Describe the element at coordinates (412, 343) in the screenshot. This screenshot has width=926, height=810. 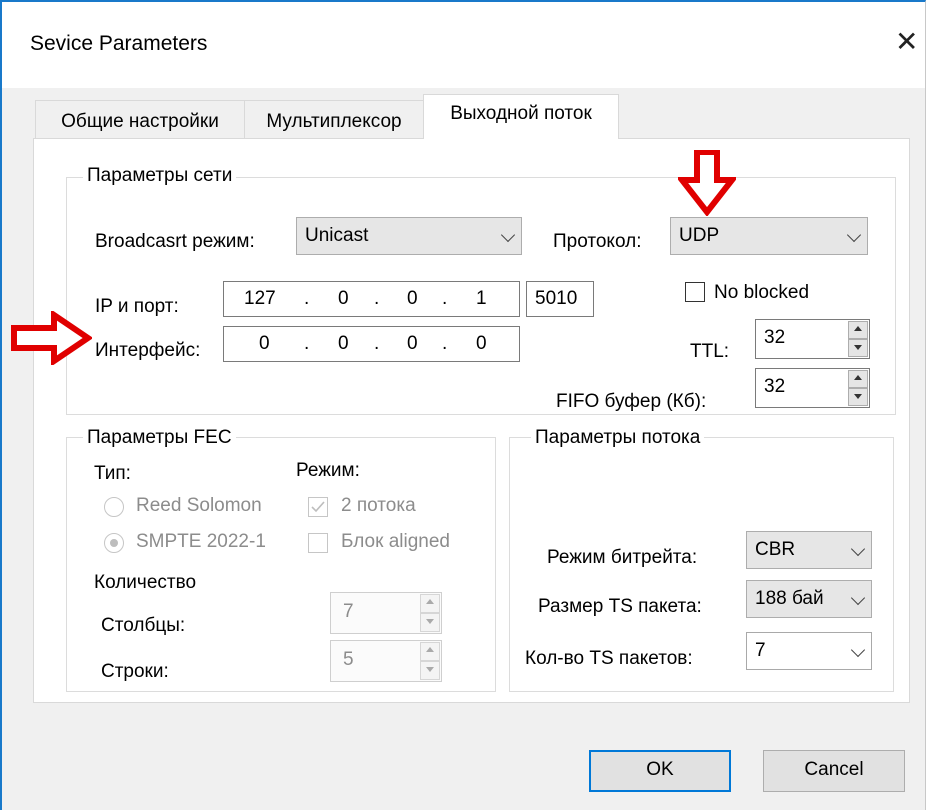
I see `interface-octet-3: 0` at that location.